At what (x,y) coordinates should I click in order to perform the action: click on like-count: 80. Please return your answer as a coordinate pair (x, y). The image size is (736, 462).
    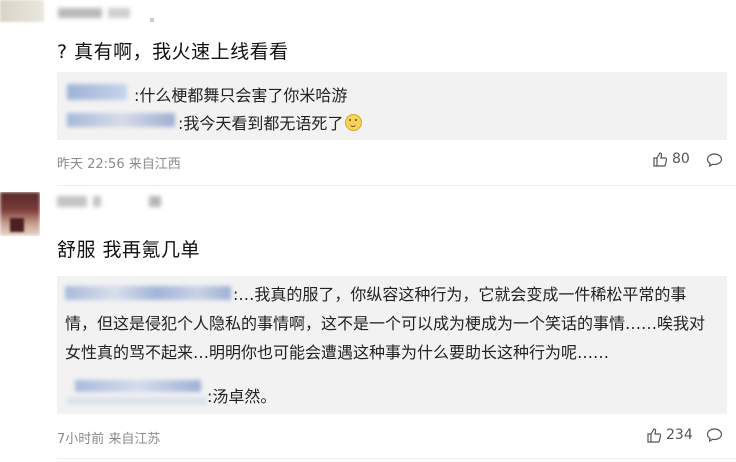
    Looking at the image, I should click on (681, 159).